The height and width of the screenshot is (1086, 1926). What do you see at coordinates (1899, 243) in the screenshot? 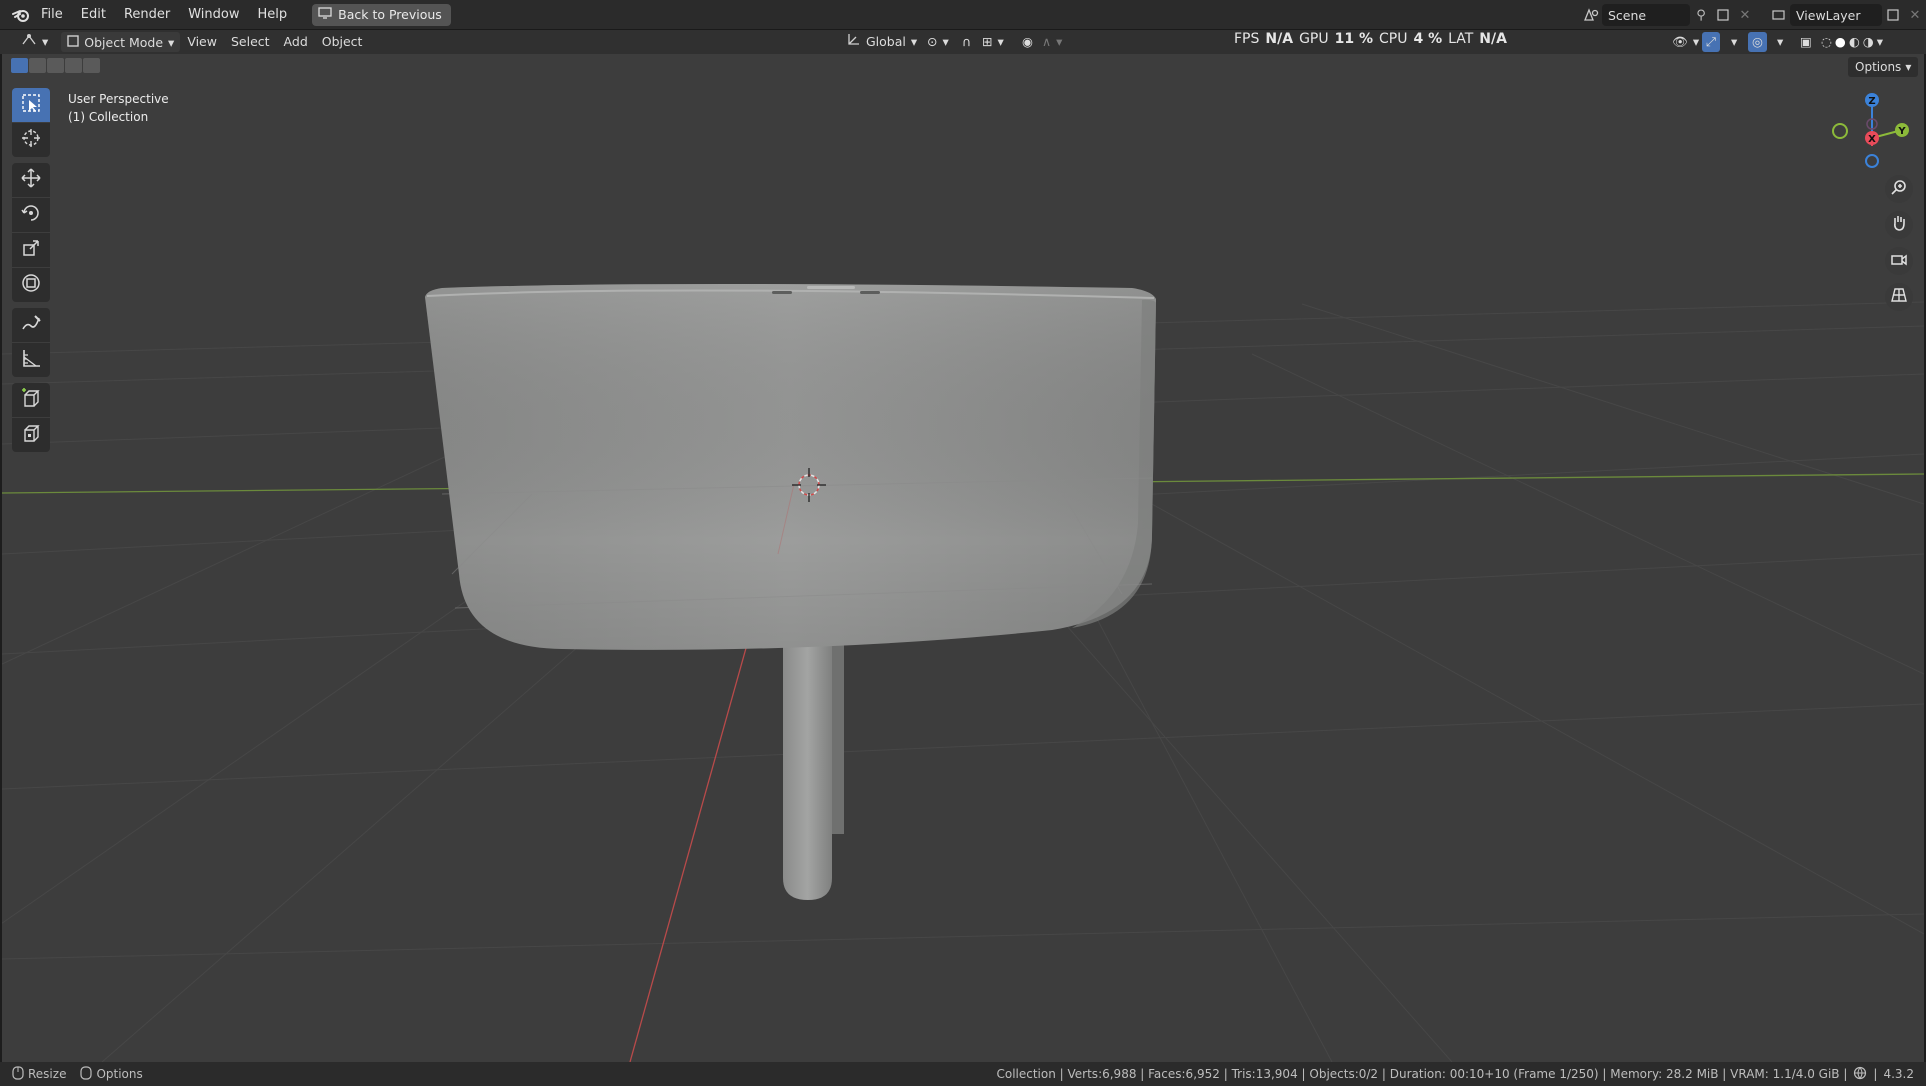
I see `navigation-buttons` at bounding box center [1899, 243].